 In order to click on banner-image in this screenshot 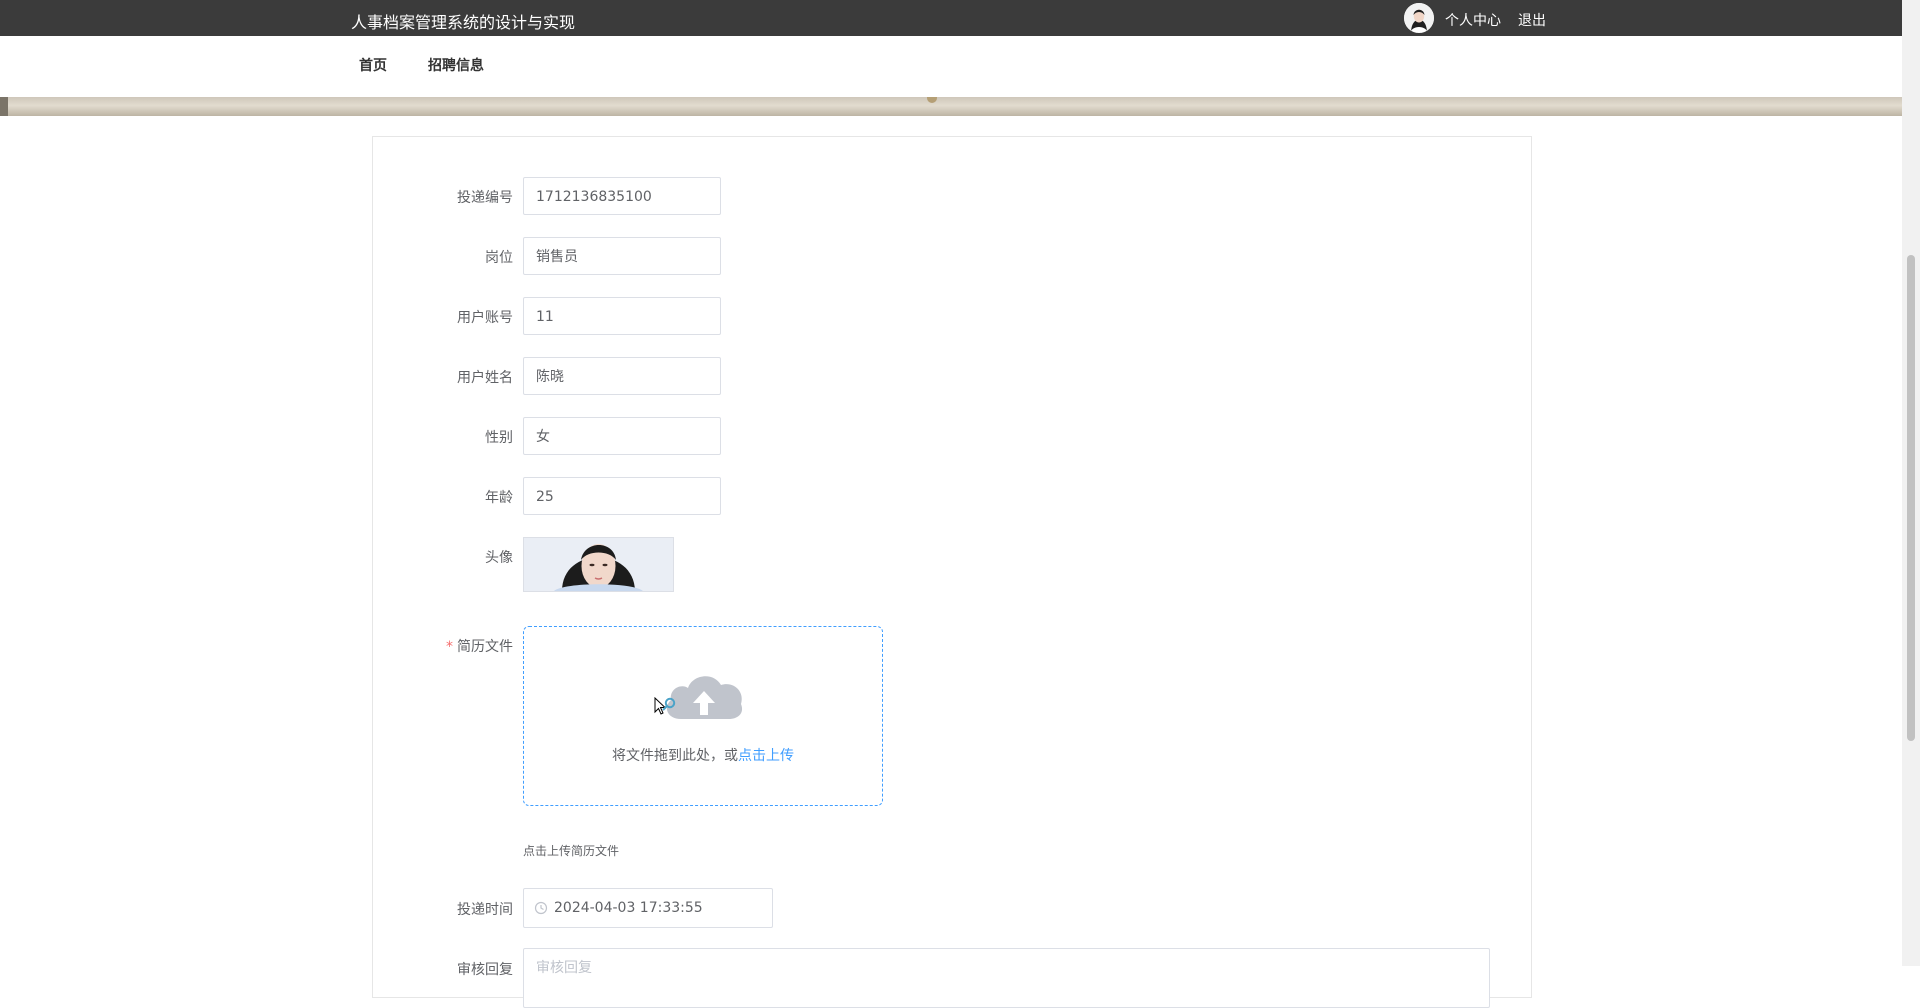, I will do `click(951, 106)`.